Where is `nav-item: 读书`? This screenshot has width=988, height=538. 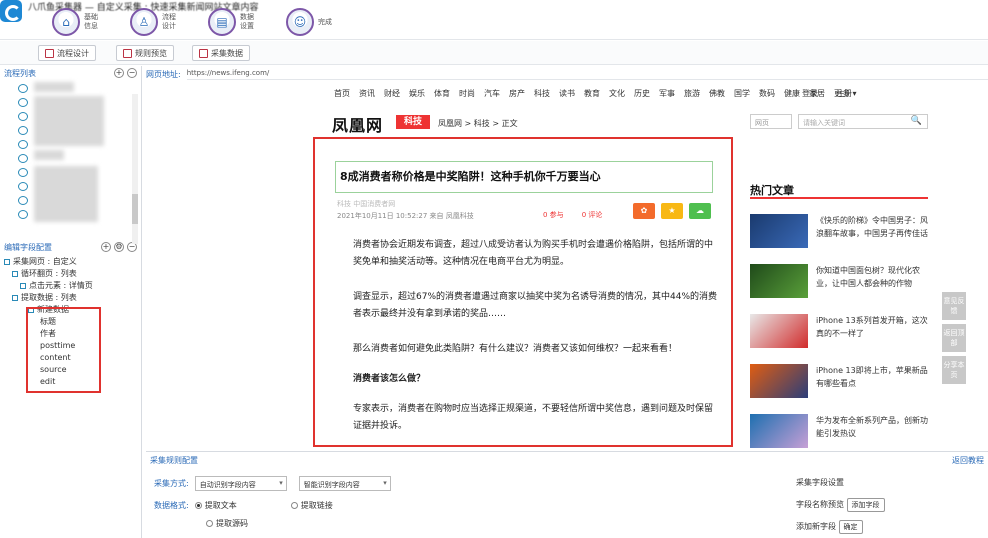
nav-item: 读书 is located at coordinates (567, 95).